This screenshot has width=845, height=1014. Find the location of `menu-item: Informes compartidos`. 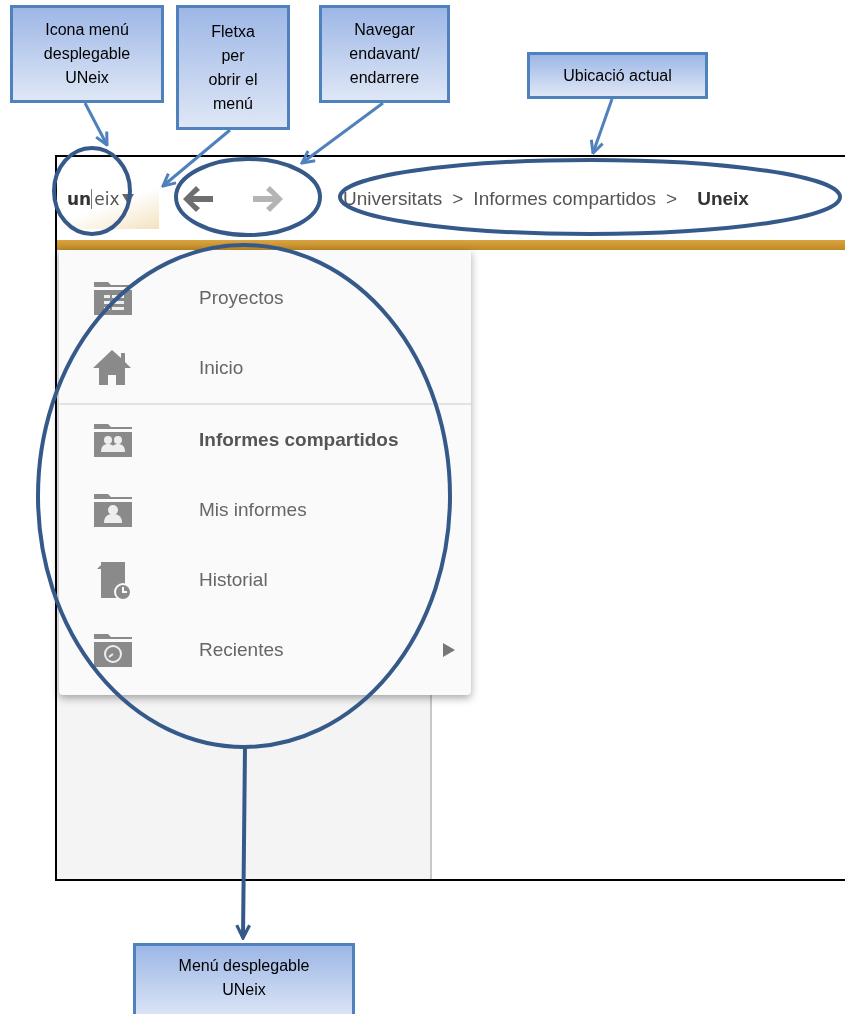

menu-item: Informes compartidos is located at coordinates (265, 440).